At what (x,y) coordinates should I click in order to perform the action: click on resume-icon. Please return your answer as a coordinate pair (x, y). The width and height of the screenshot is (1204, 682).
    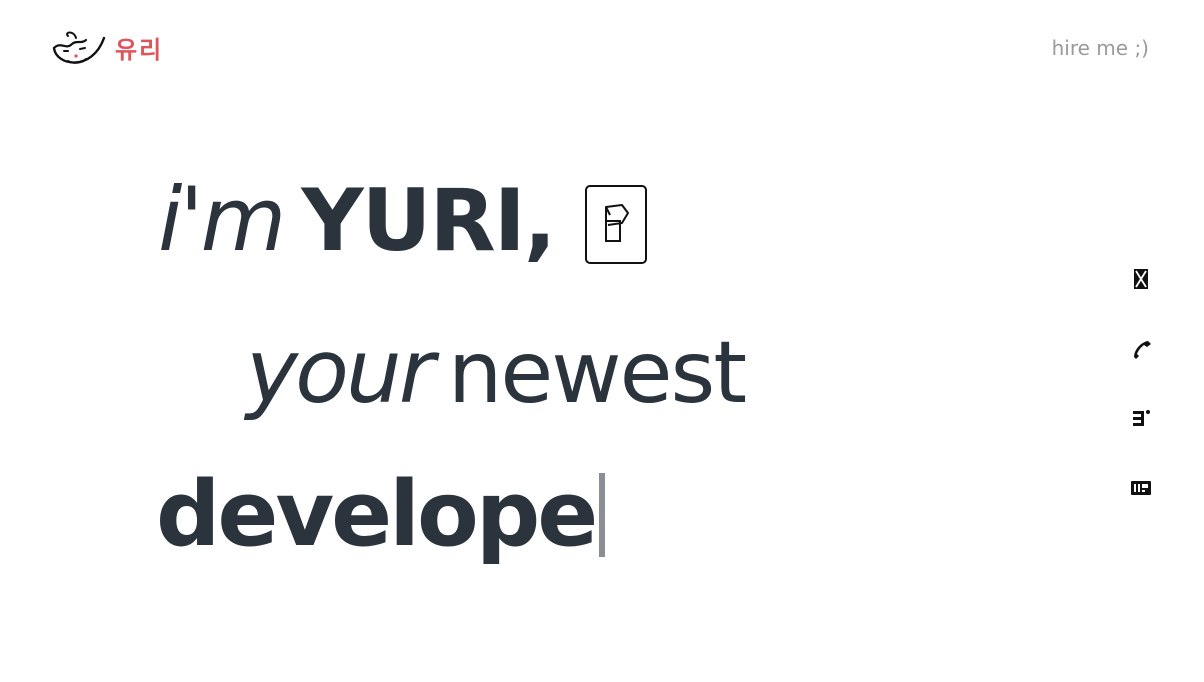
    Looking at the image, I should click on (1141, 418).